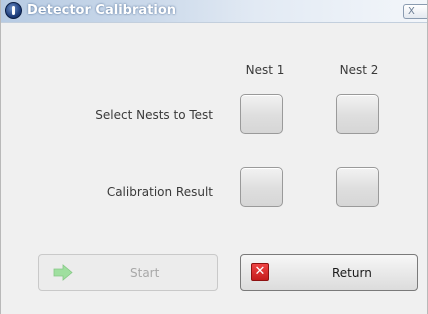  I want to click on column-header-nest-1: Nest 1, so click(265, 70).